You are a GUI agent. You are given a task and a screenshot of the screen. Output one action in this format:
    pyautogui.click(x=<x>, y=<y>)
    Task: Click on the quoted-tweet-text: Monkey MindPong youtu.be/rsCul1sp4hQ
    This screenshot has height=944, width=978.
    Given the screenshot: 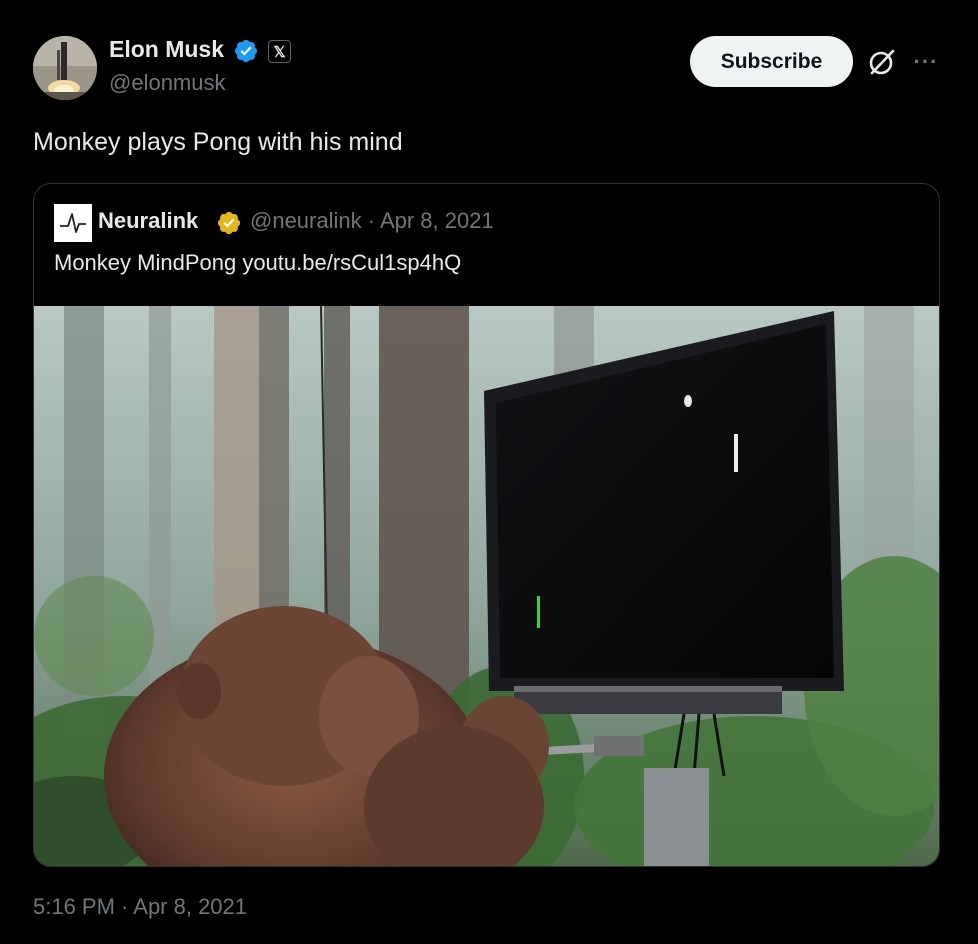 What is the action you would take?
    pyautogui.click(x=258, y=262)
    